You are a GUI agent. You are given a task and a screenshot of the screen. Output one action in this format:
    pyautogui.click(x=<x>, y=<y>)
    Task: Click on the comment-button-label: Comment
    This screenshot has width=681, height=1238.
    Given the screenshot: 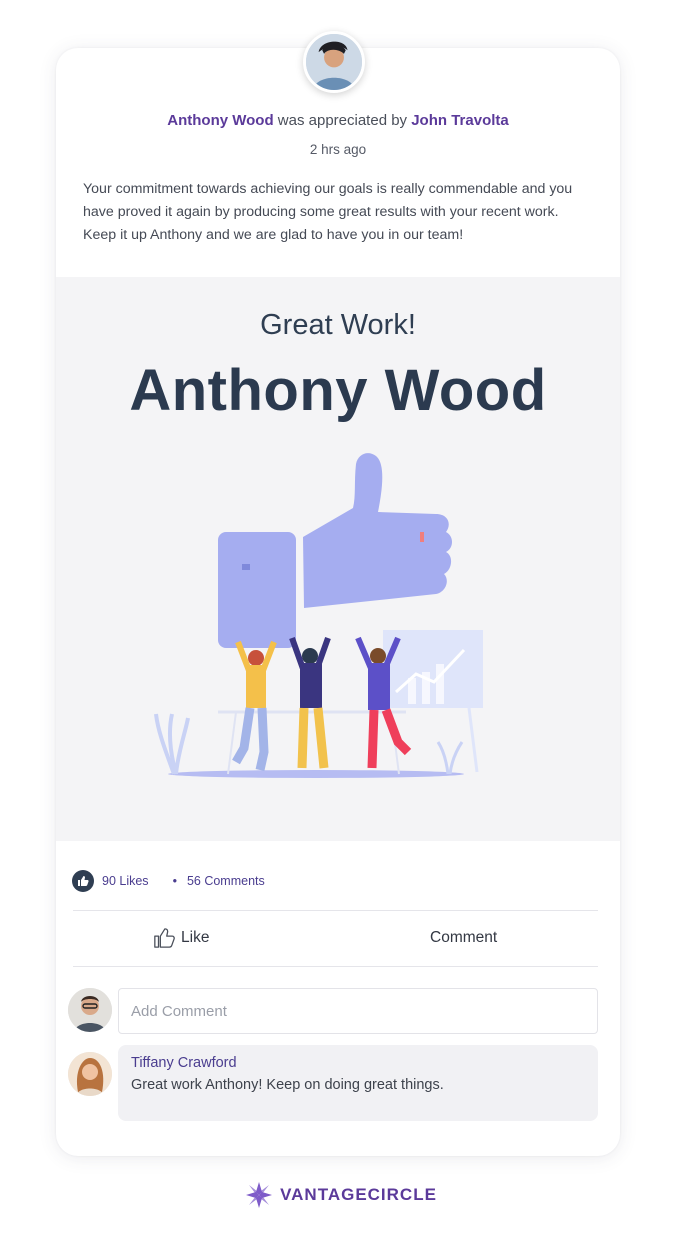 What is the action you would take?
    pyautogui.click(x=464, y=937)
    